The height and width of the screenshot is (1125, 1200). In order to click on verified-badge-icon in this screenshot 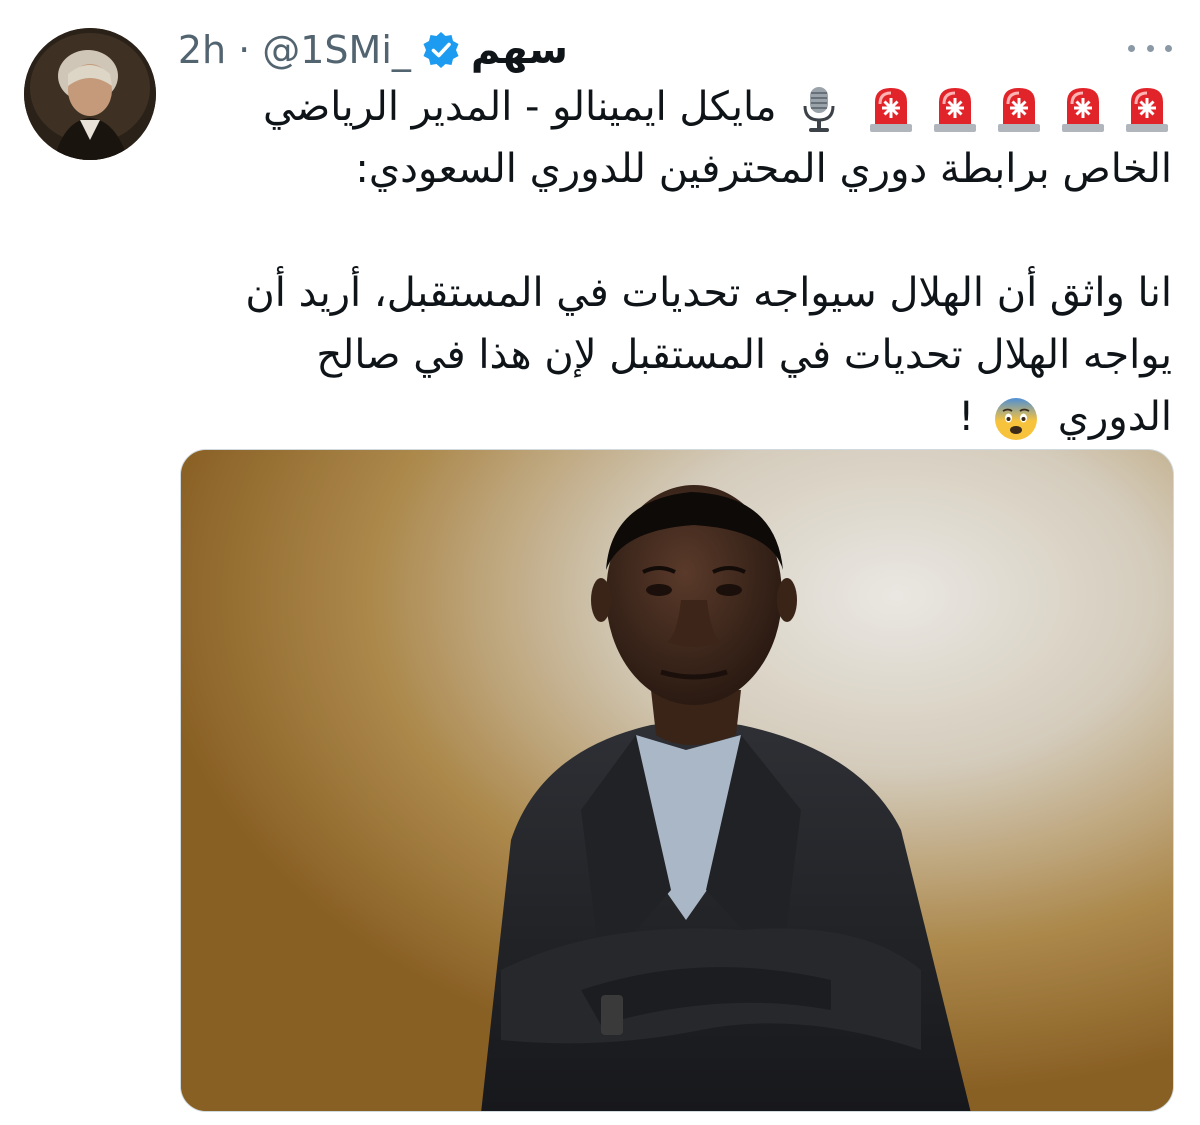, I will do `click(441, 50)`.